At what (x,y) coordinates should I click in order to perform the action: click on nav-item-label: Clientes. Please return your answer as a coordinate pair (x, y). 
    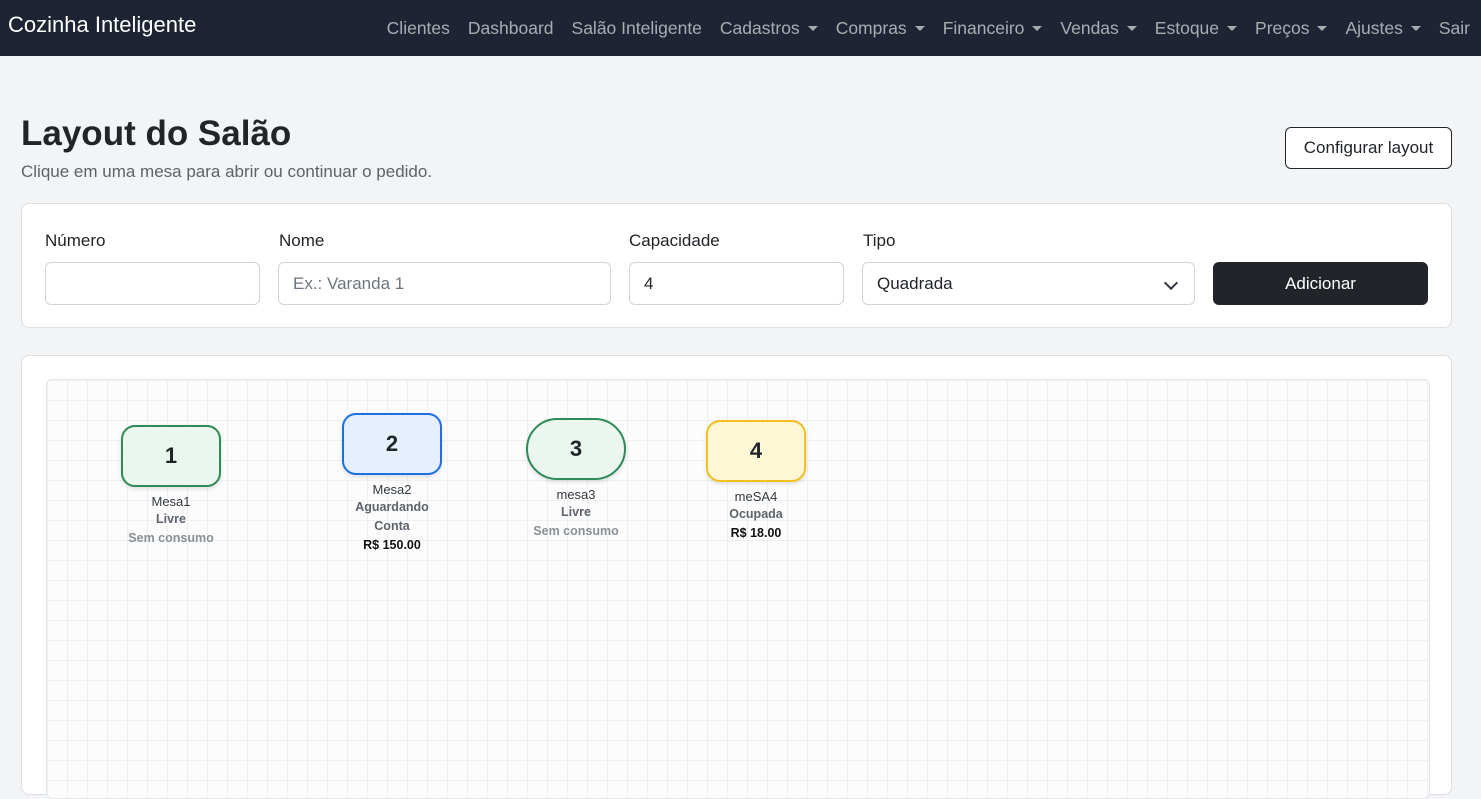
    Looking at the image, I should click on (418, 28).